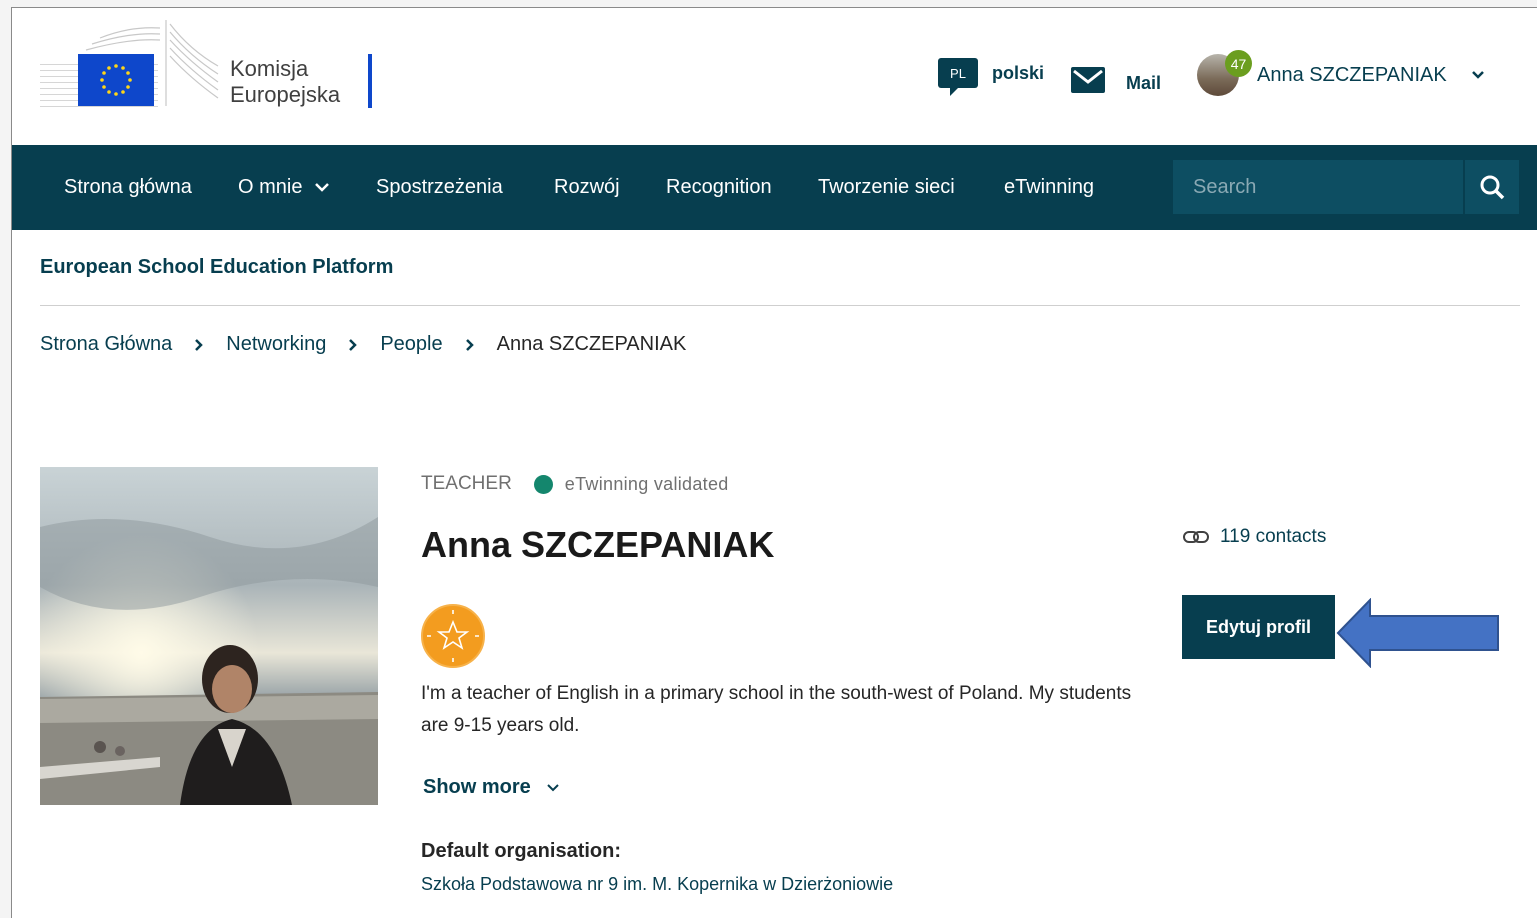  What do you see at coordinates (1224, 73) in the screenshot?
I see `avatar: 47` at bounding box center [1224, 73].